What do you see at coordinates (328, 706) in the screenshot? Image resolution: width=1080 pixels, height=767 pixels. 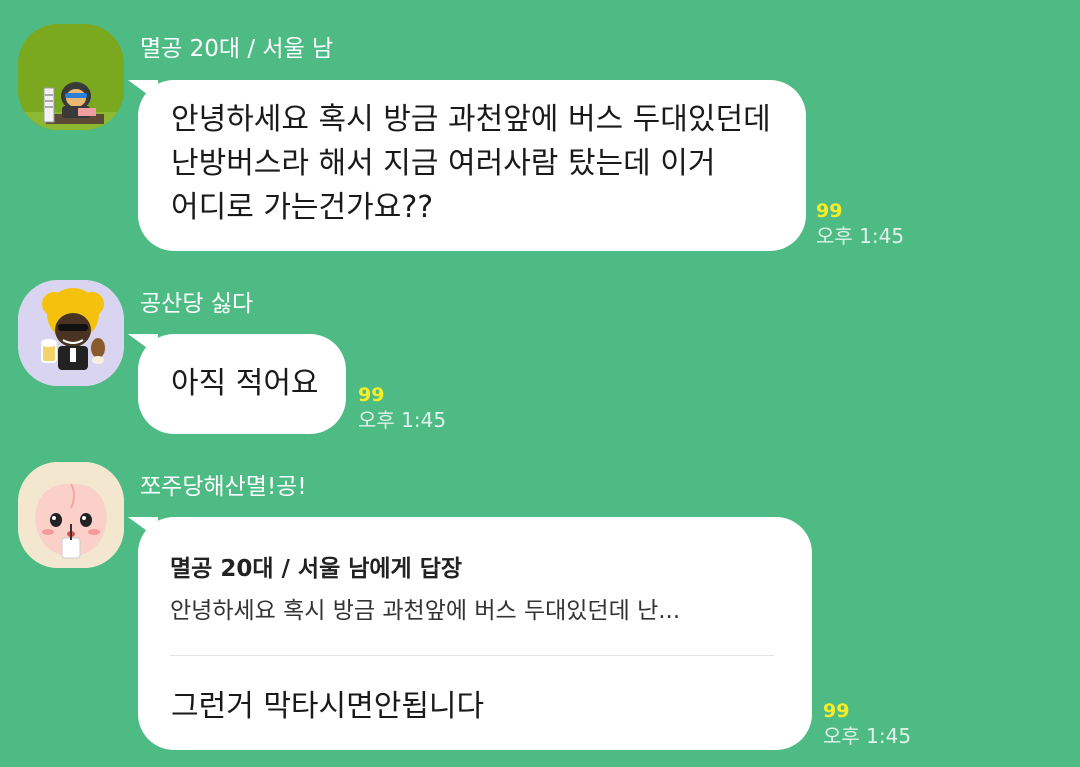 I see `message-text: 그런거 막타시면안됩니다` at bounding box center [328, 706].